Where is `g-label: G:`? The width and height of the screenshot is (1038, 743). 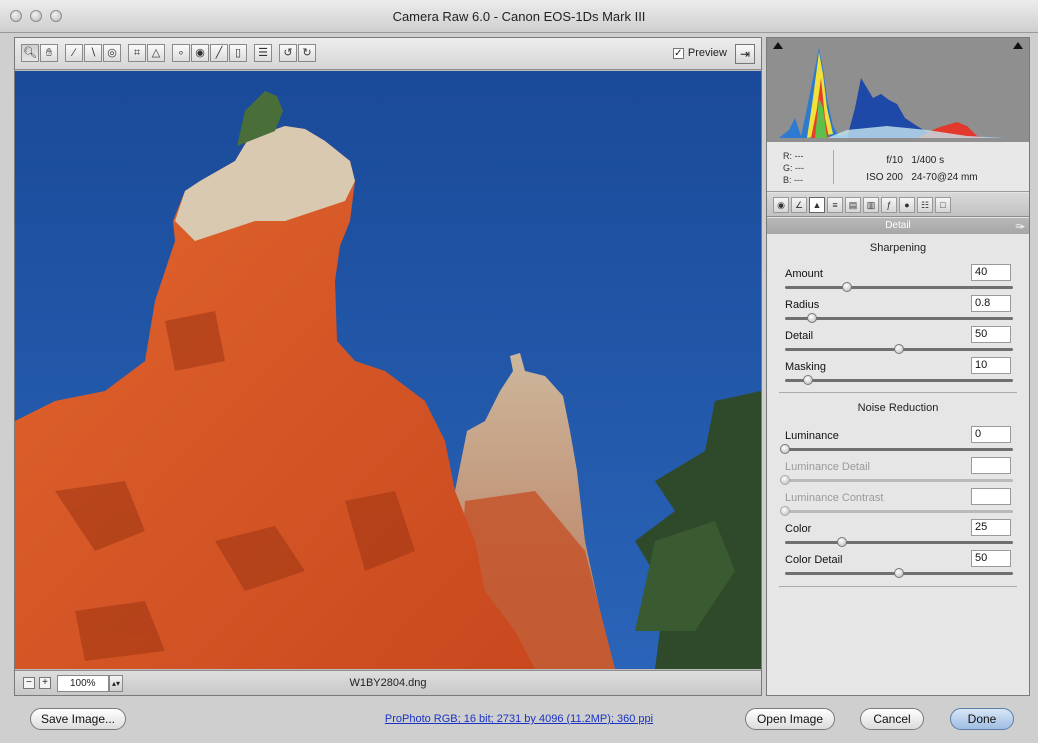
g-label: G: is located at coordinates (788, 168).